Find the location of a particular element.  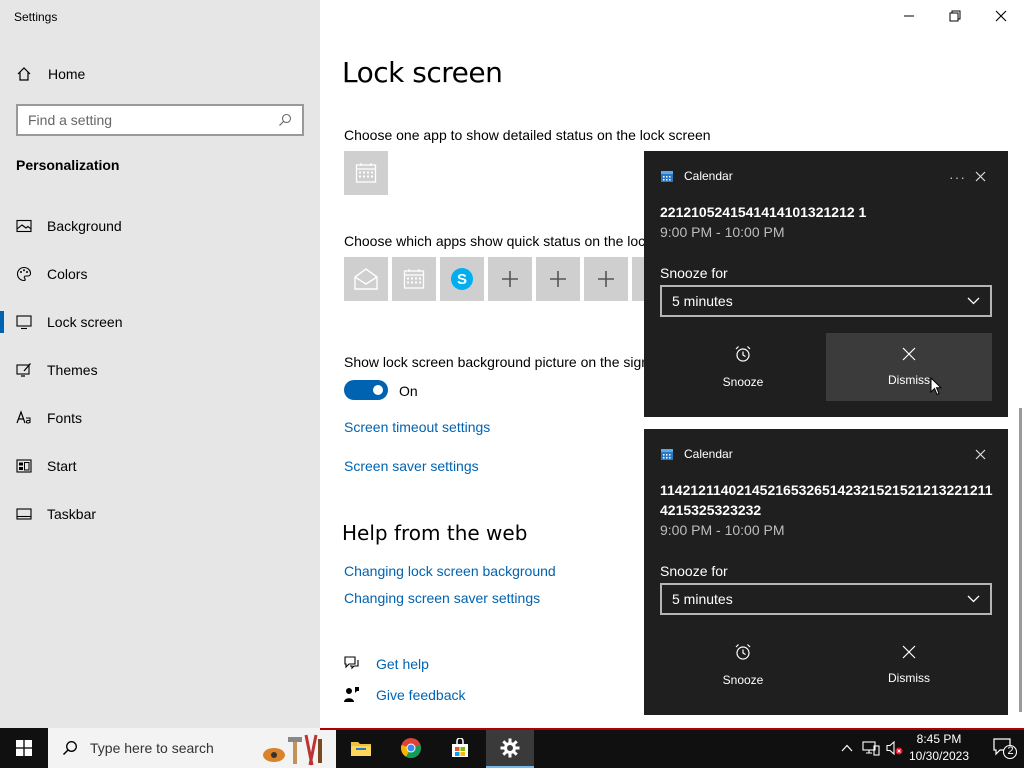

sidebar-item-lock-screen: Lock screen is located at coordinates (160, 322).